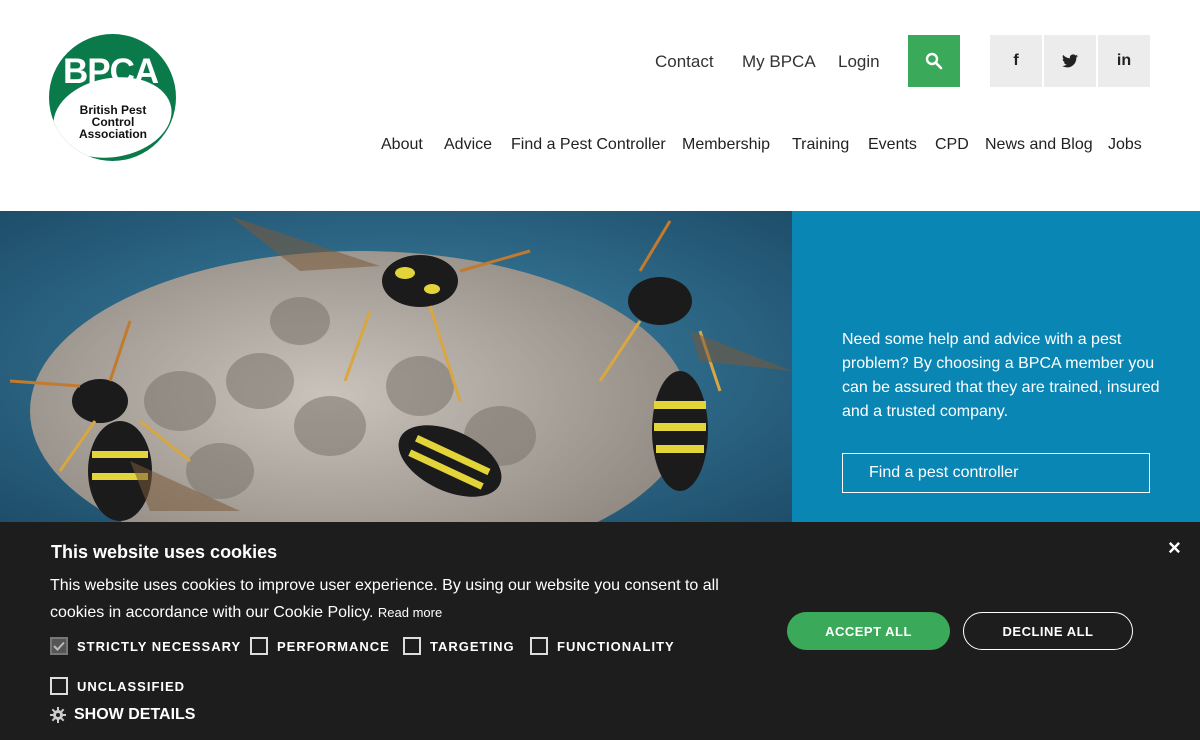  Describe the element at coordinates (131, 686) in the screenshot. I see `checkbox-label: UNCLASSIFIED` at that location.